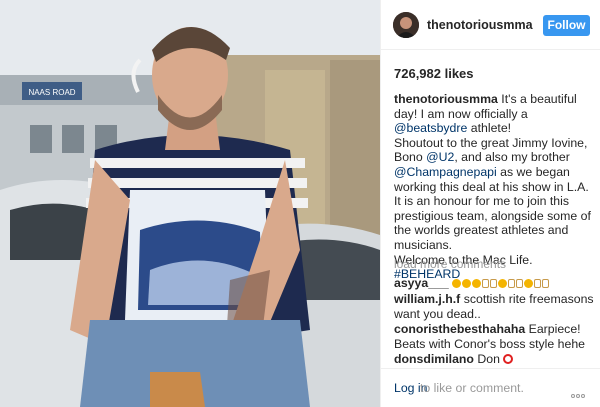 This screenshot has width=600, height=407. What do you see at coordinates (440, 157) in the screenshot?
I see `mention-u2: @U2` at bounding box center [440, 157].